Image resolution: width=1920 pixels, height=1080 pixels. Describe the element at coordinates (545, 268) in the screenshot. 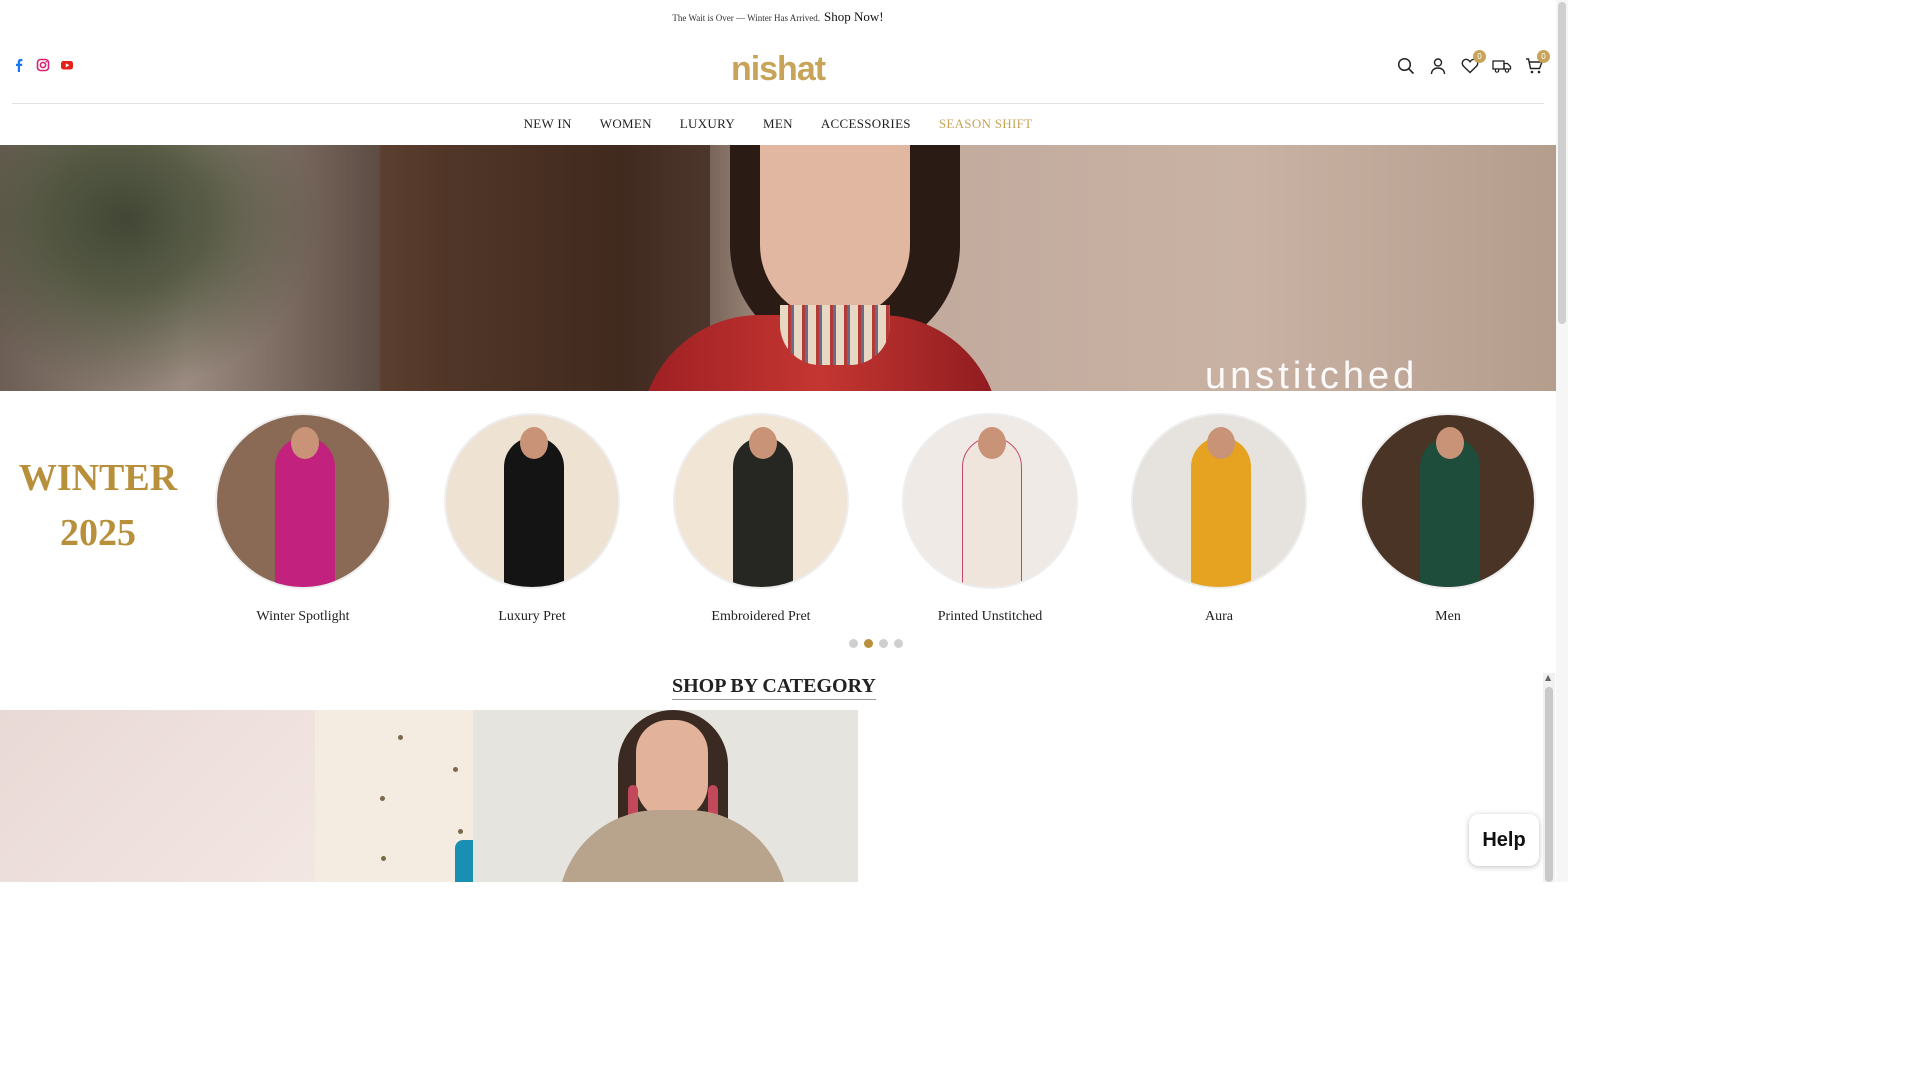

I see `hero-door-background` at that location.